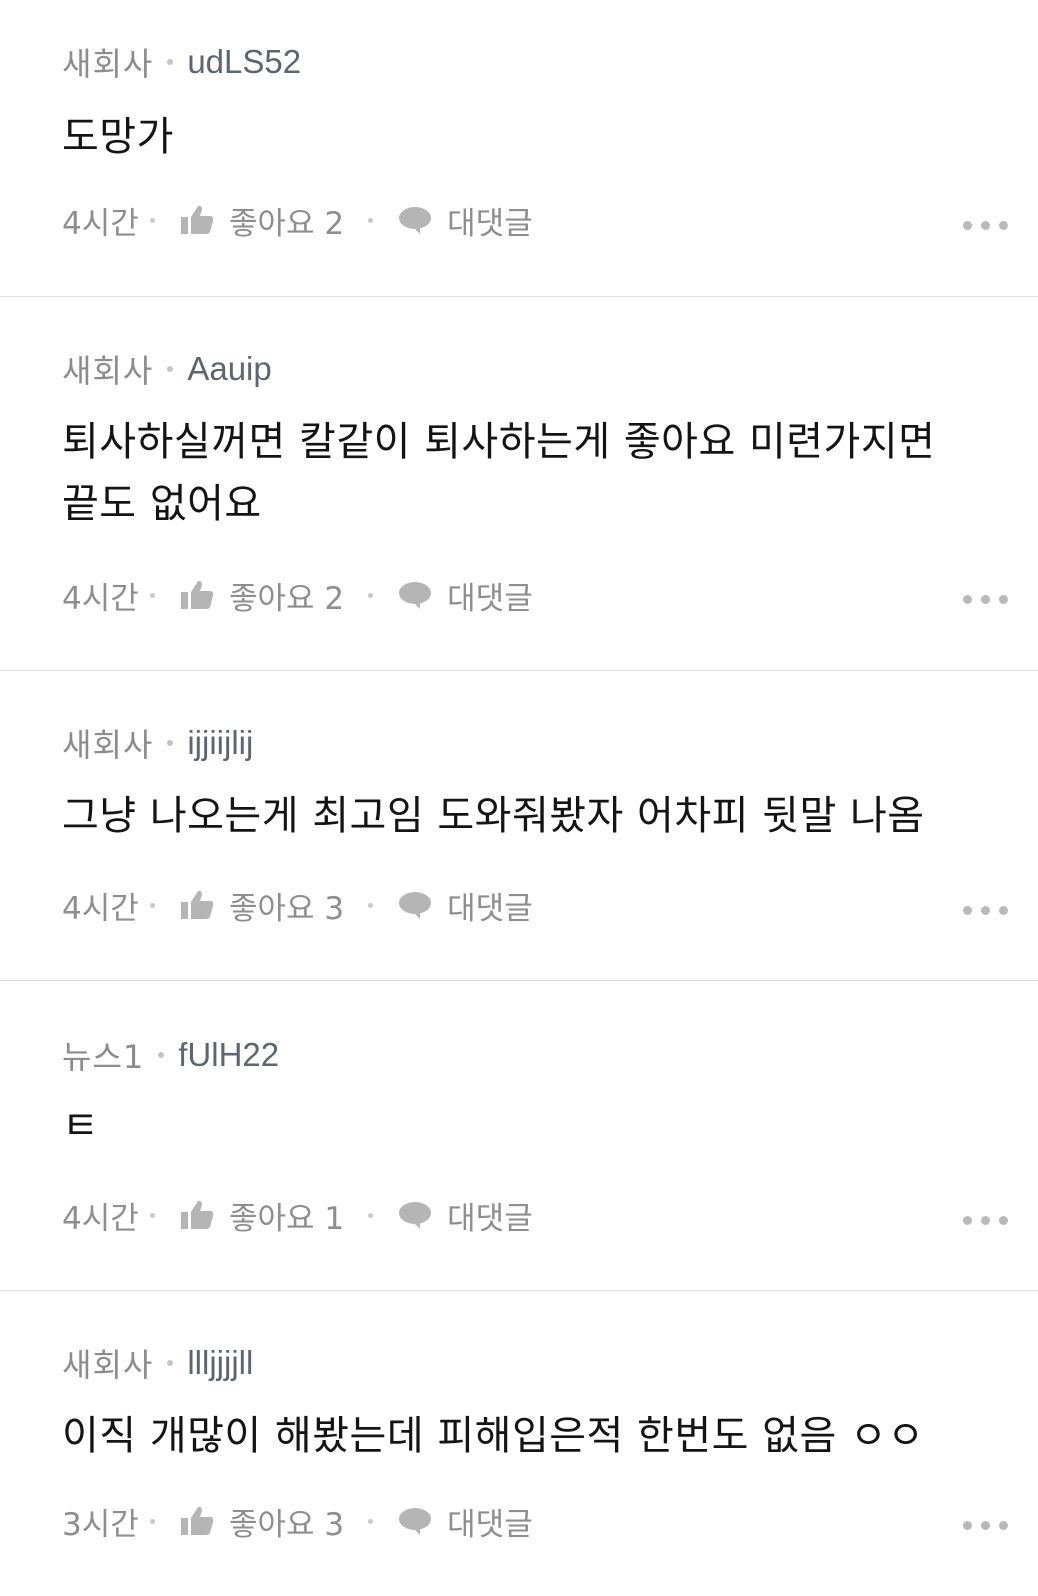 This screenshot has width=1038, height=1596. Describe the element at coordinates (535, 743) in the screenshot. I see `comment-meta: 새회사 ijjiijlij` at that location.